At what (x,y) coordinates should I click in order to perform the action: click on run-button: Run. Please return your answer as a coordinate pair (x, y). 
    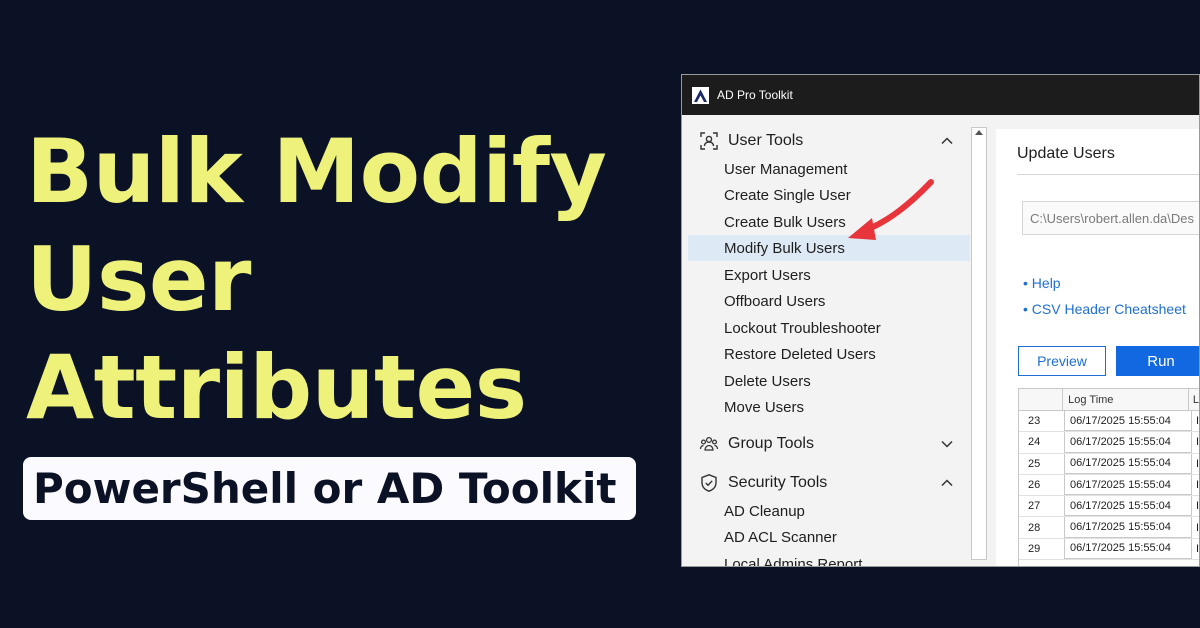
    Looking at the image, I should click on (1157, 361).